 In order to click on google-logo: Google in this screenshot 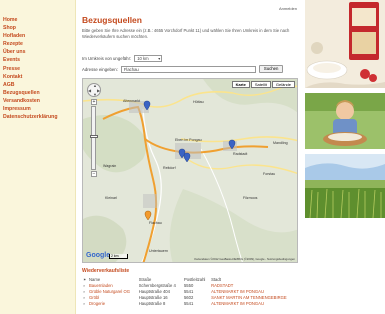, I will do `click(98, 255)`.